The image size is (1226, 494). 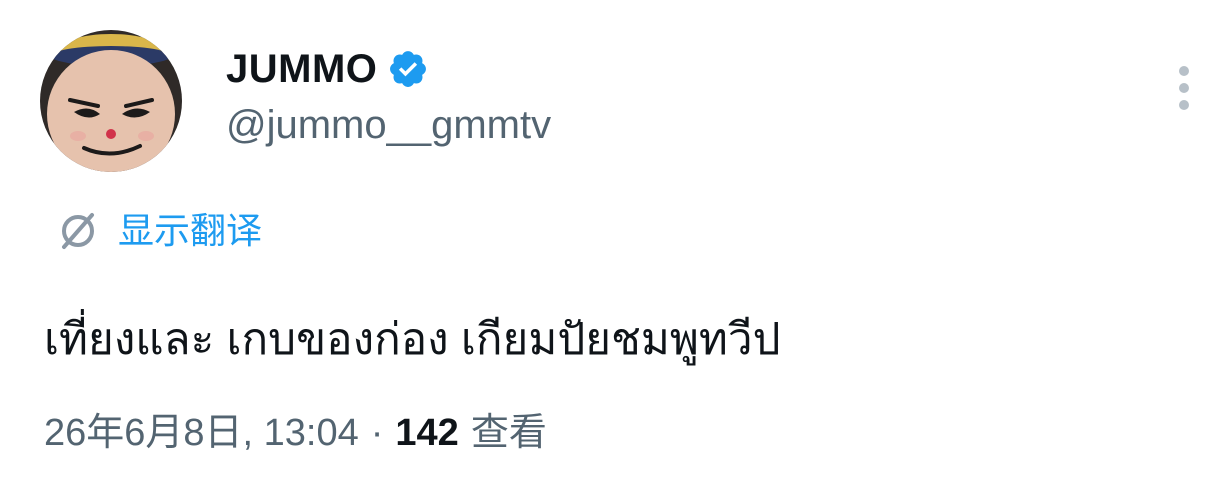 I want to click on author-name-row: JUMMO, so click(x=327, y=69).